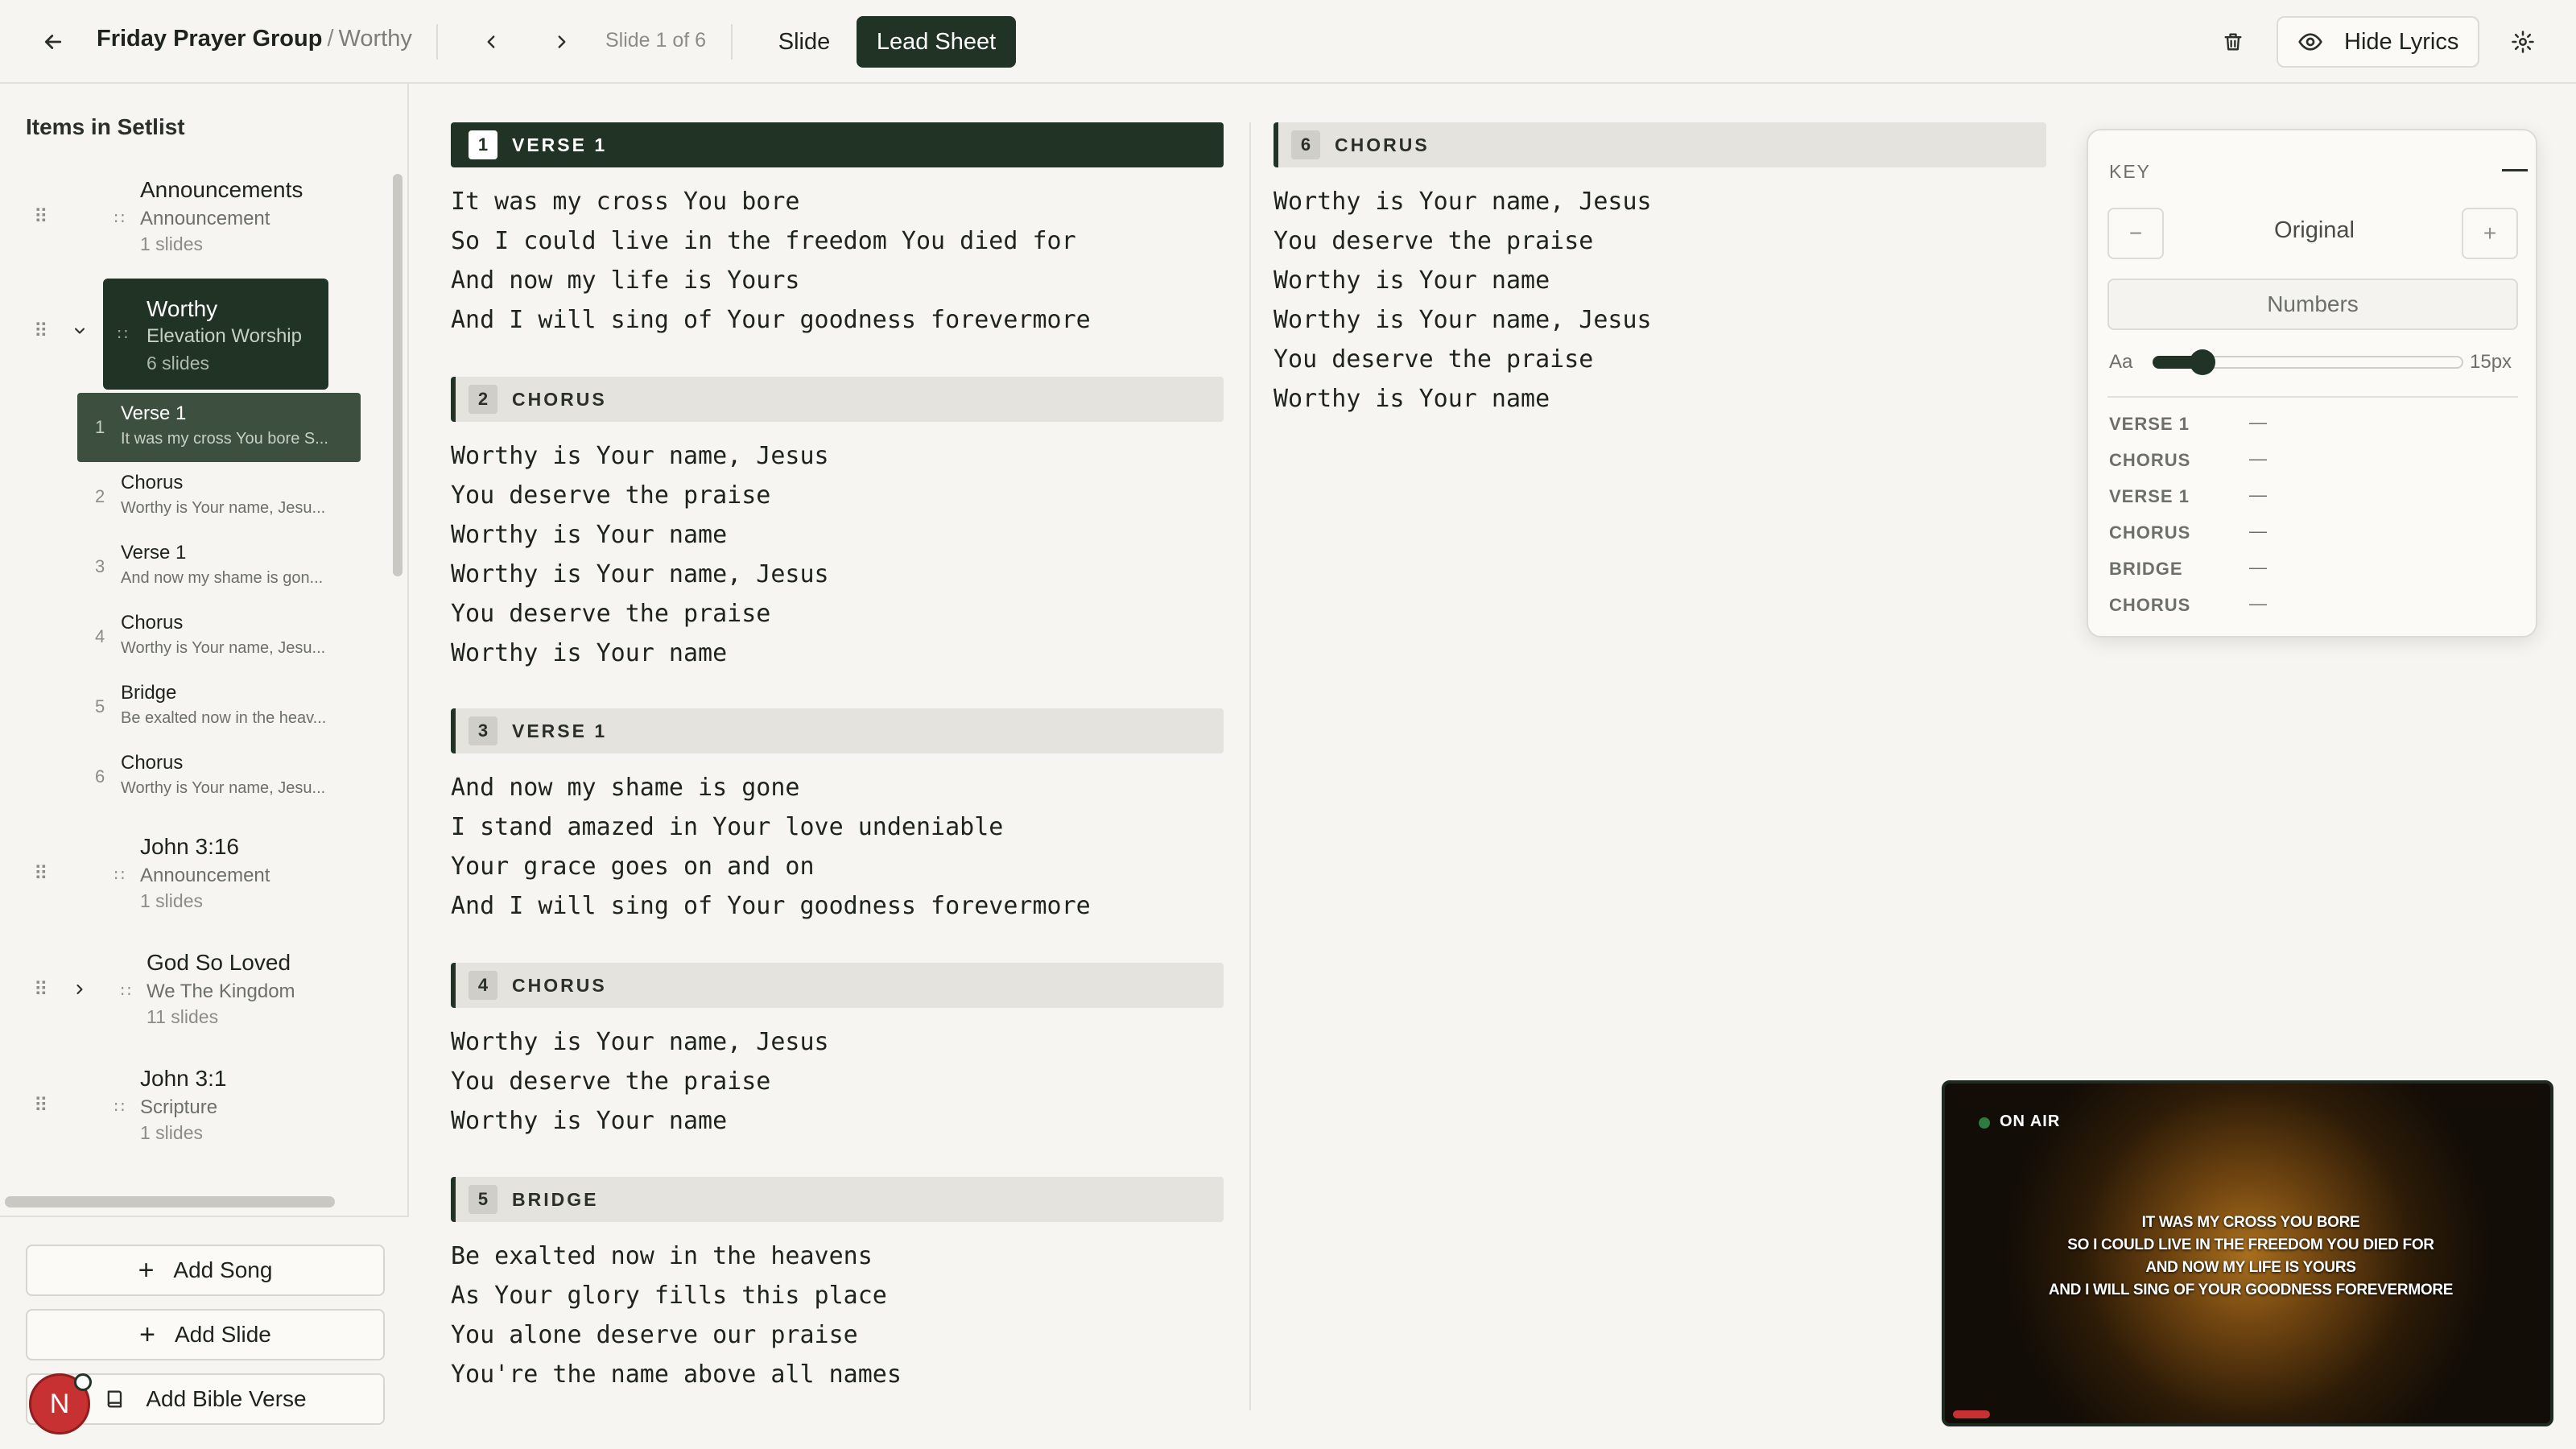 Image resolution: width=2576 pixels, height=1449 pixels. What do you see at coordinates (100, 776) in the screenshot?
I see `slide-number: 6` at bounding box center [100, 776].